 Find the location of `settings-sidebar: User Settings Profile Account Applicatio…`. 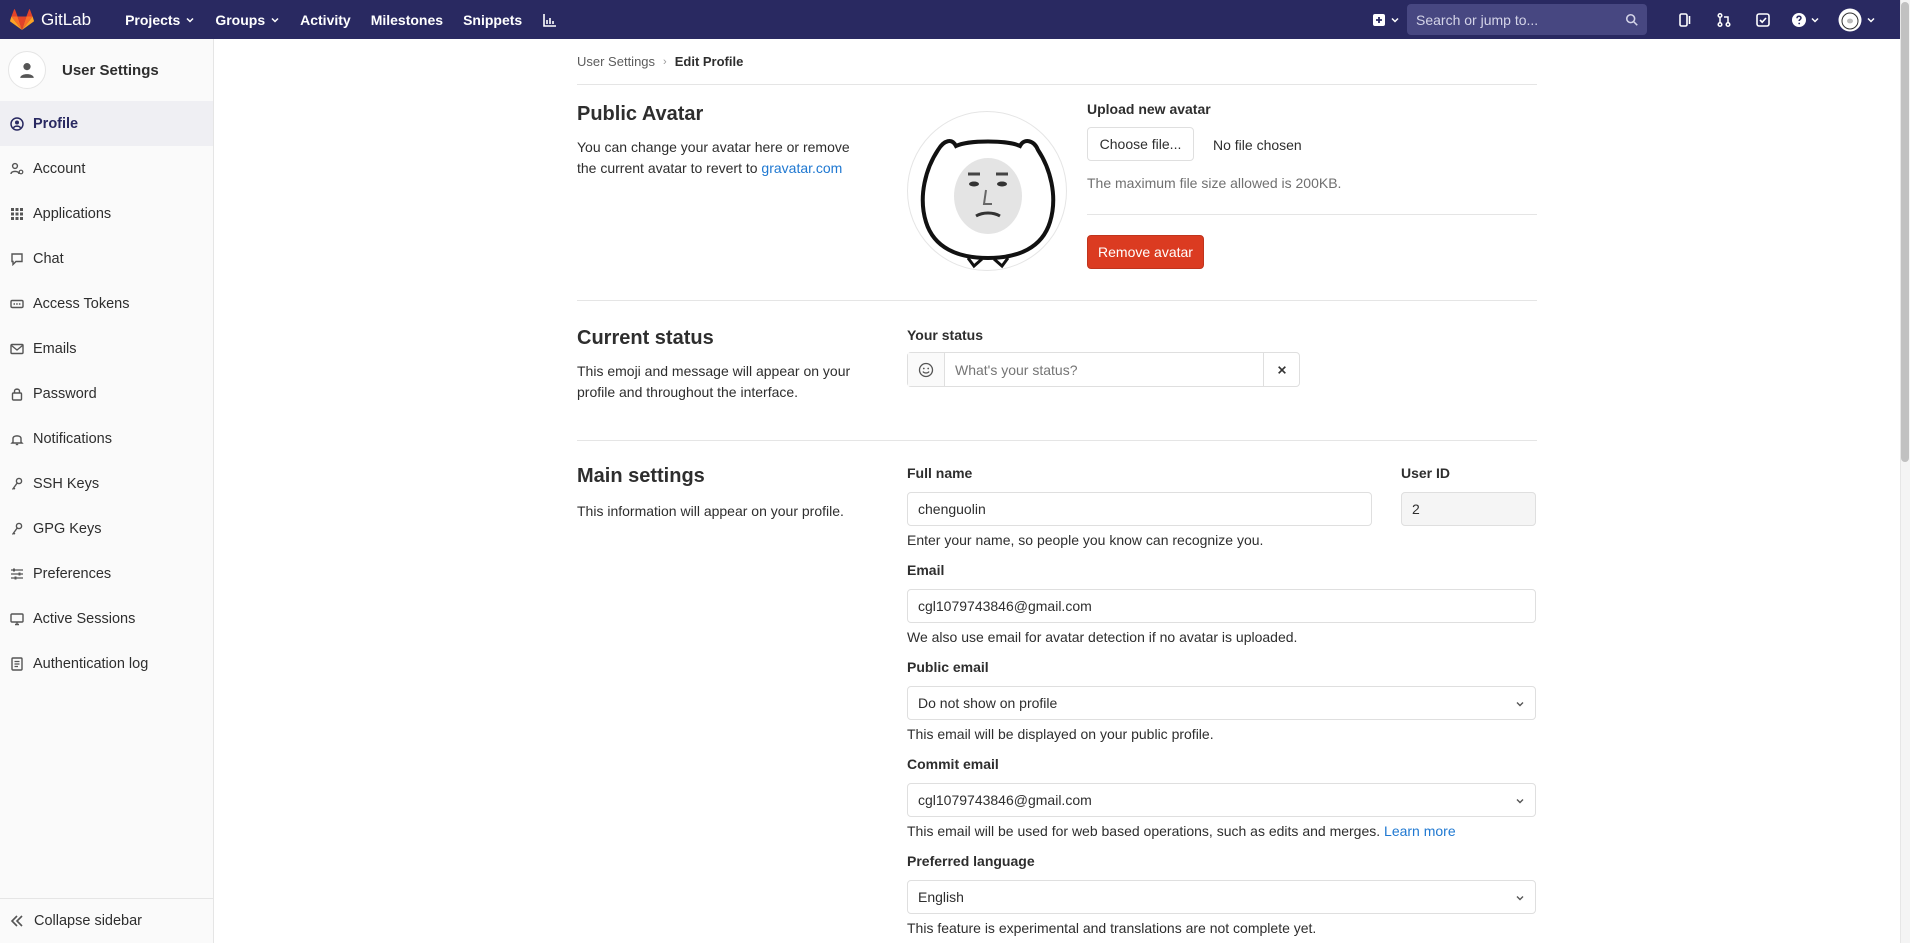

settings-sidebar: User Settings Profile Account Applicatio… is located at coordinates (107, 491).